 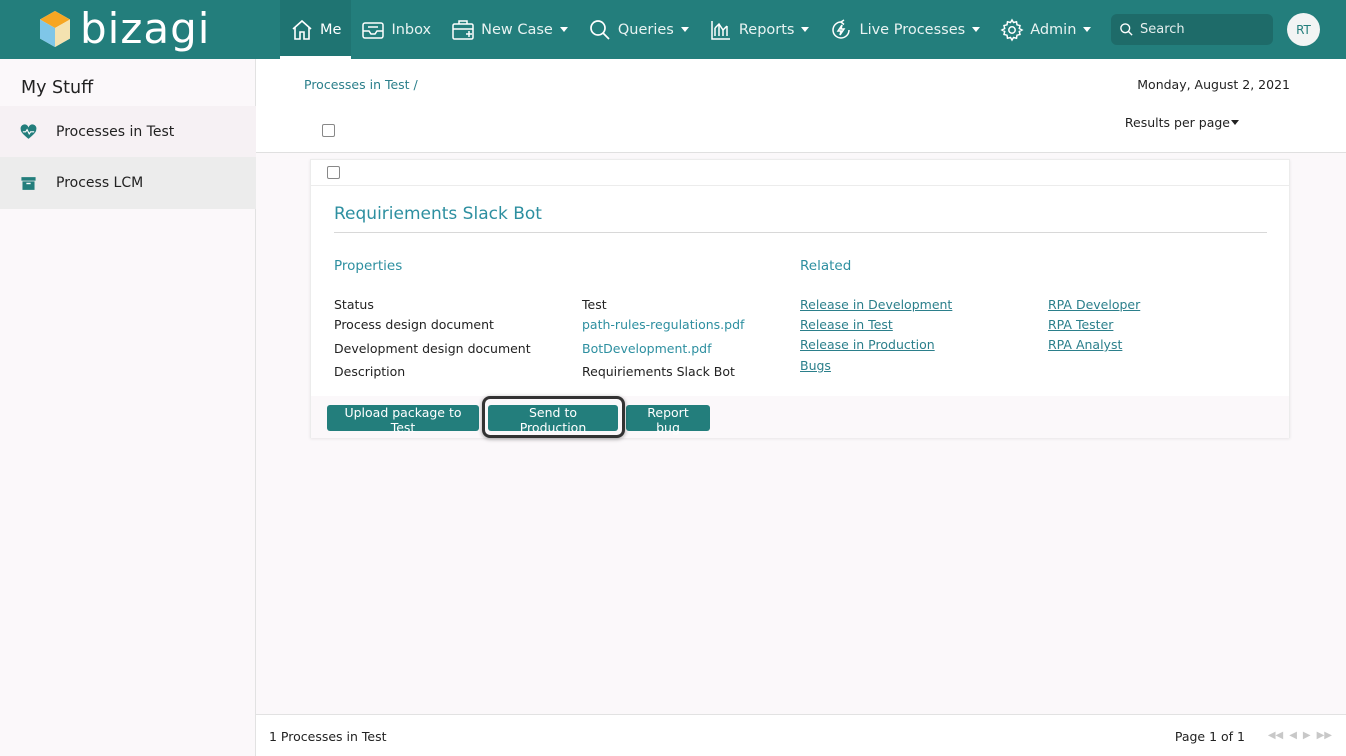 What do you see at coordinates (1200, 29) in the screenshot?
I see `search-input` at bounding box center [1200, 29].